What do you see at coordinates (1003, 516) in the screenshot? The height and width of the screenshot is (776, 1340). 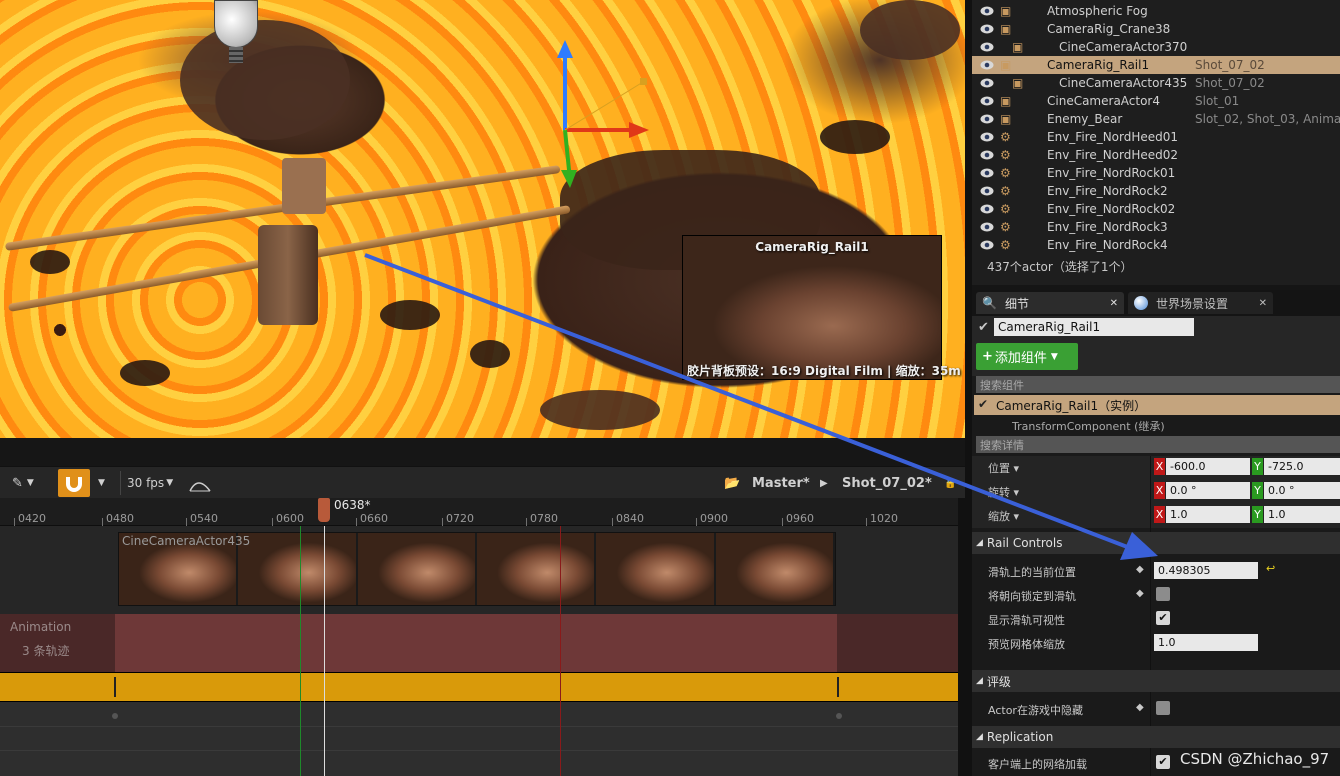 I see `scale-label: 缩放 ▾` at bounding box center [1003, 516].